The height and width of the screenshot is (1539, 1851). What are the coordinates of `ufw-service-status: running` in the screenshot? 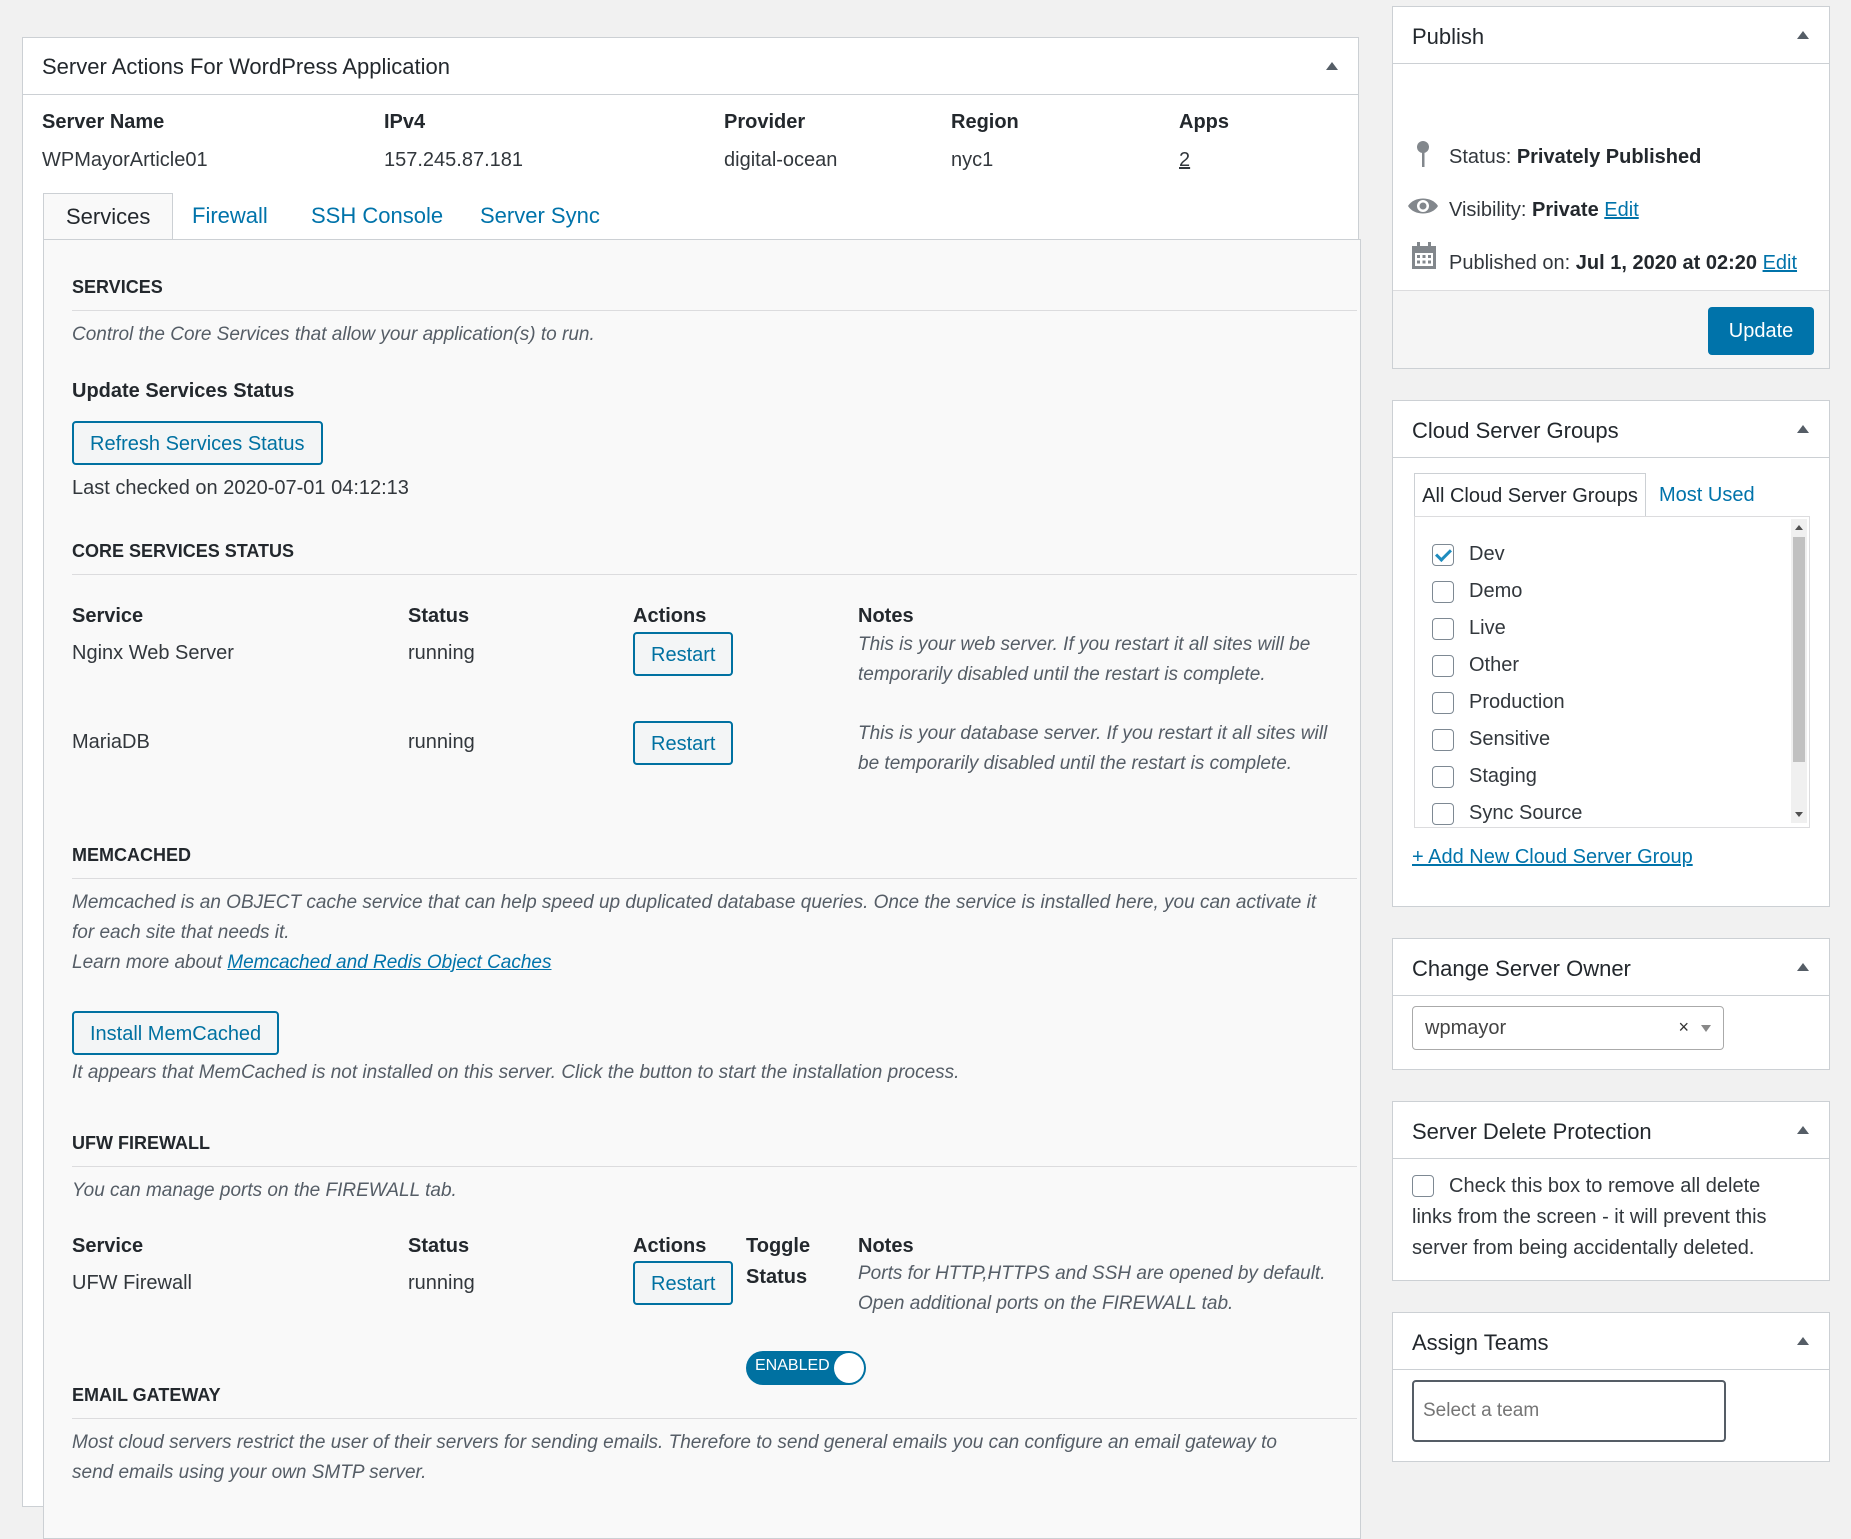 It's located at (441, 1283).